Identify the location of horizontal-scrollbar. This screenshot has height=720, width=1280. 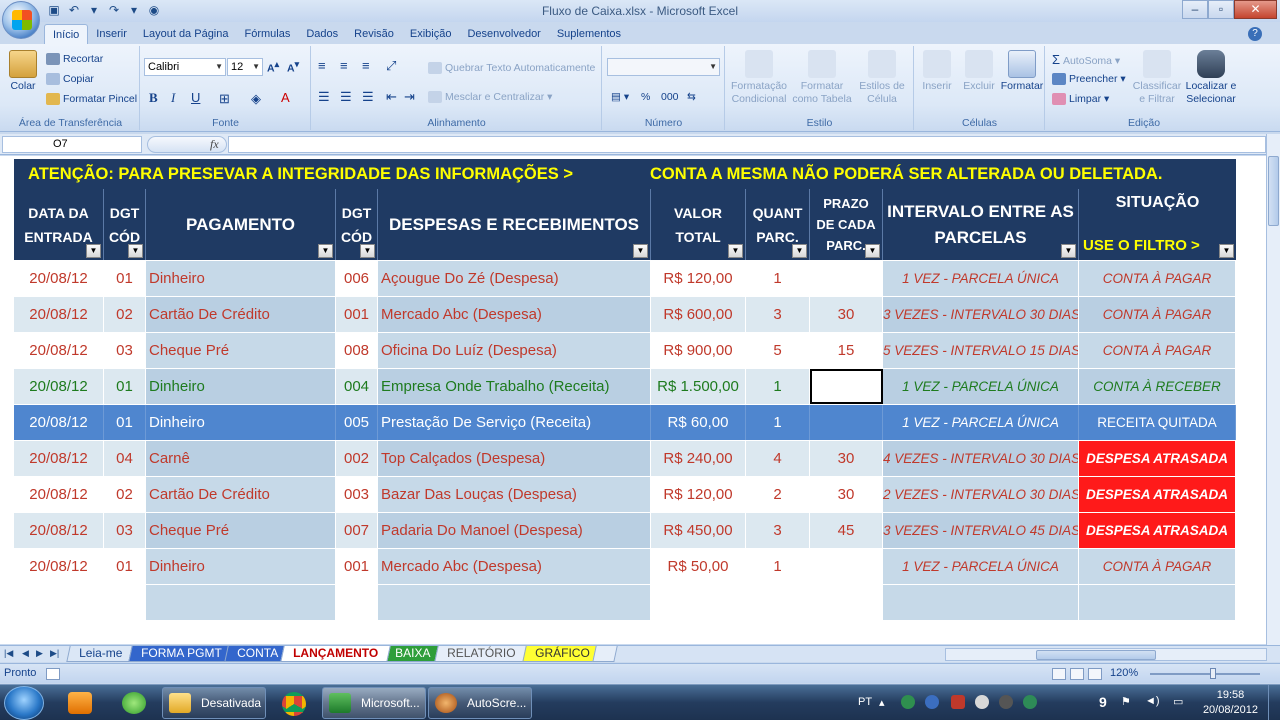
(1106, 654).